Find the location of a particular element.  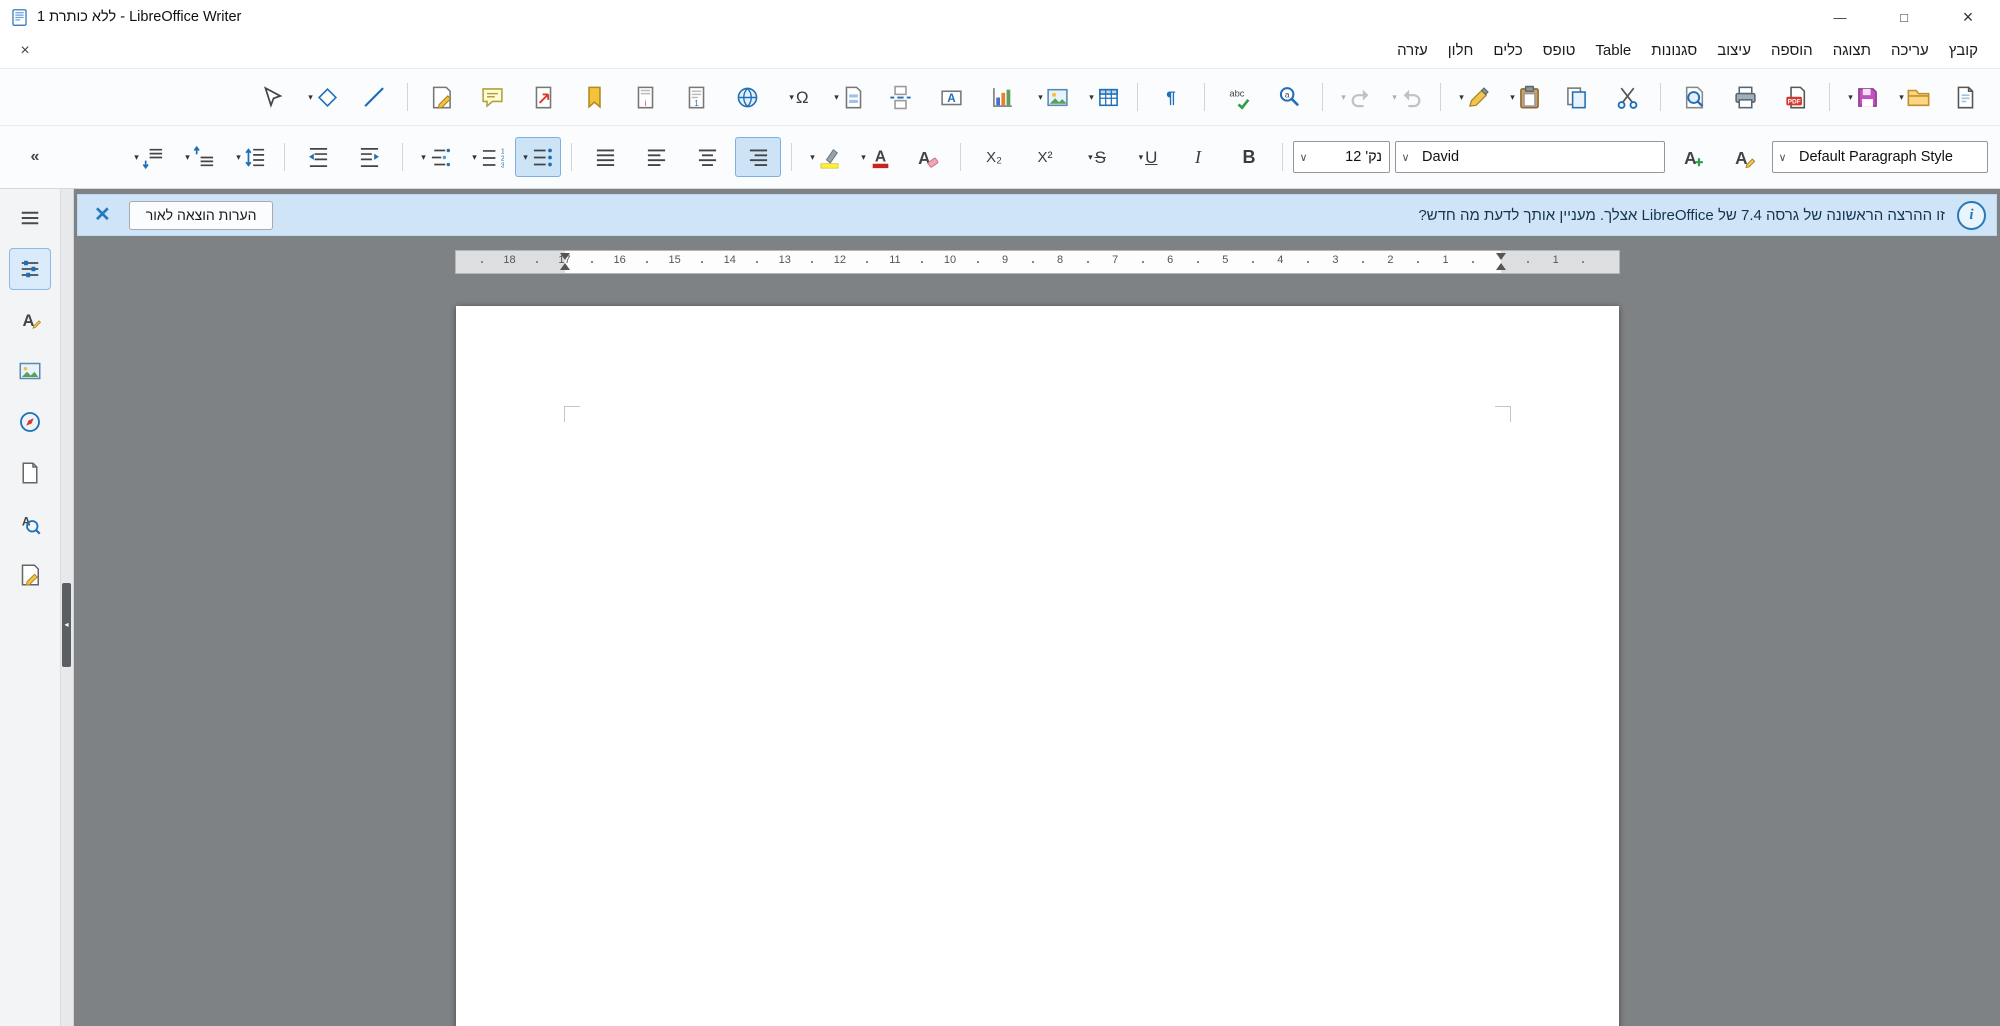

track-changes-button is located at coordinates (441, 97).